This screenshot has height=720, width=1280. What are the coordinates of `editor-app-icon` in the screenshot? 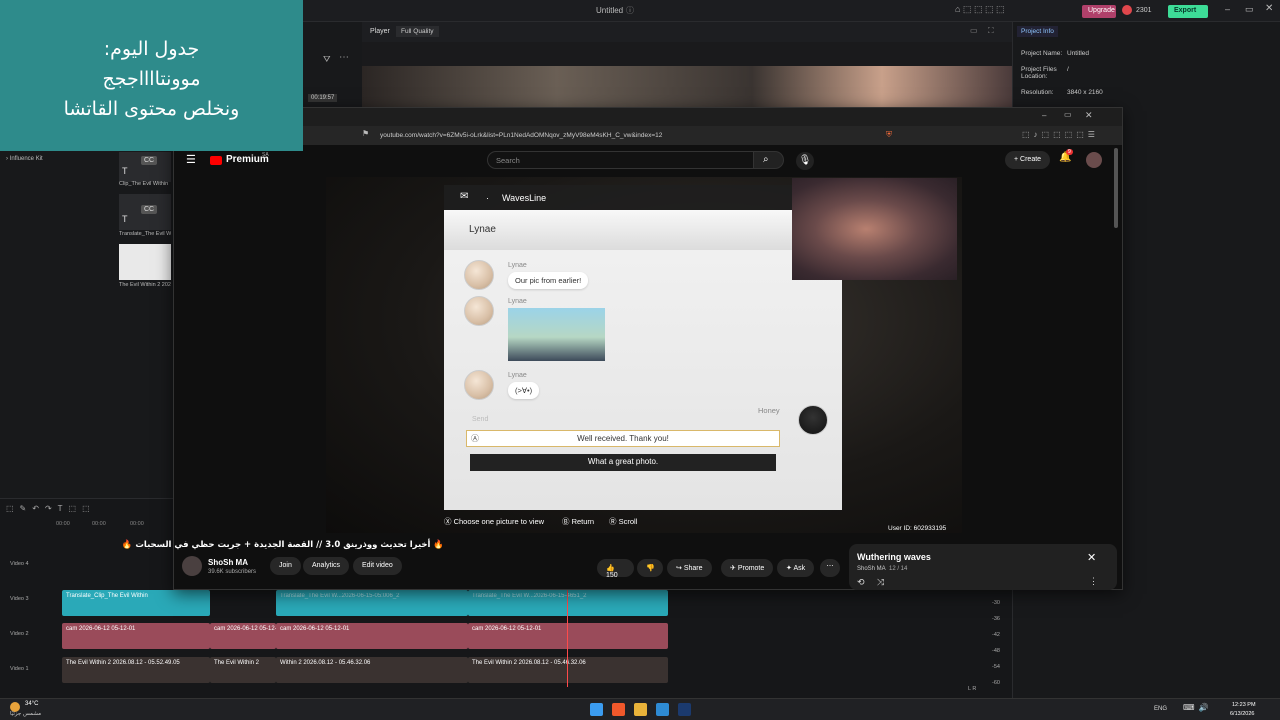 It's located at (684, 709).